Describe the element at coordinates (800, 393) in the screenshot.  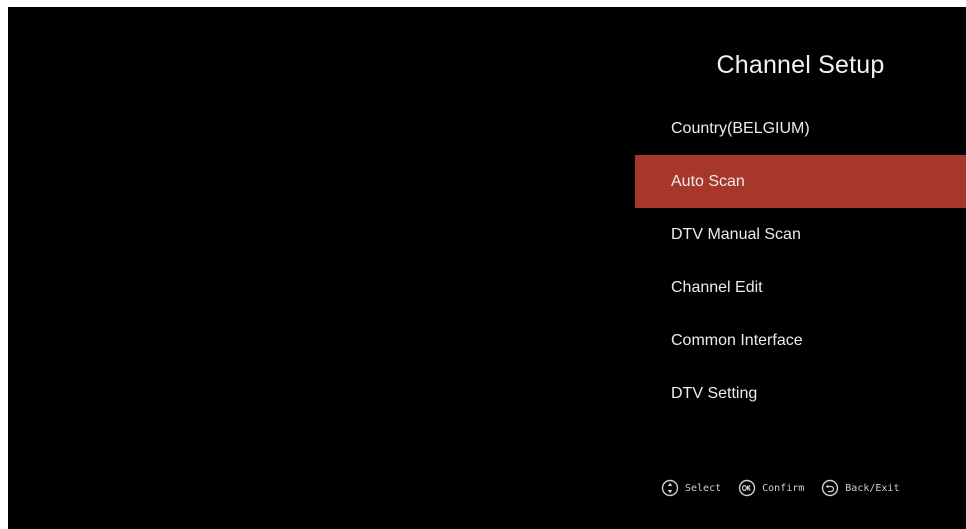
I see `menu-item-dtv-setting: DTV Setting` at that location.